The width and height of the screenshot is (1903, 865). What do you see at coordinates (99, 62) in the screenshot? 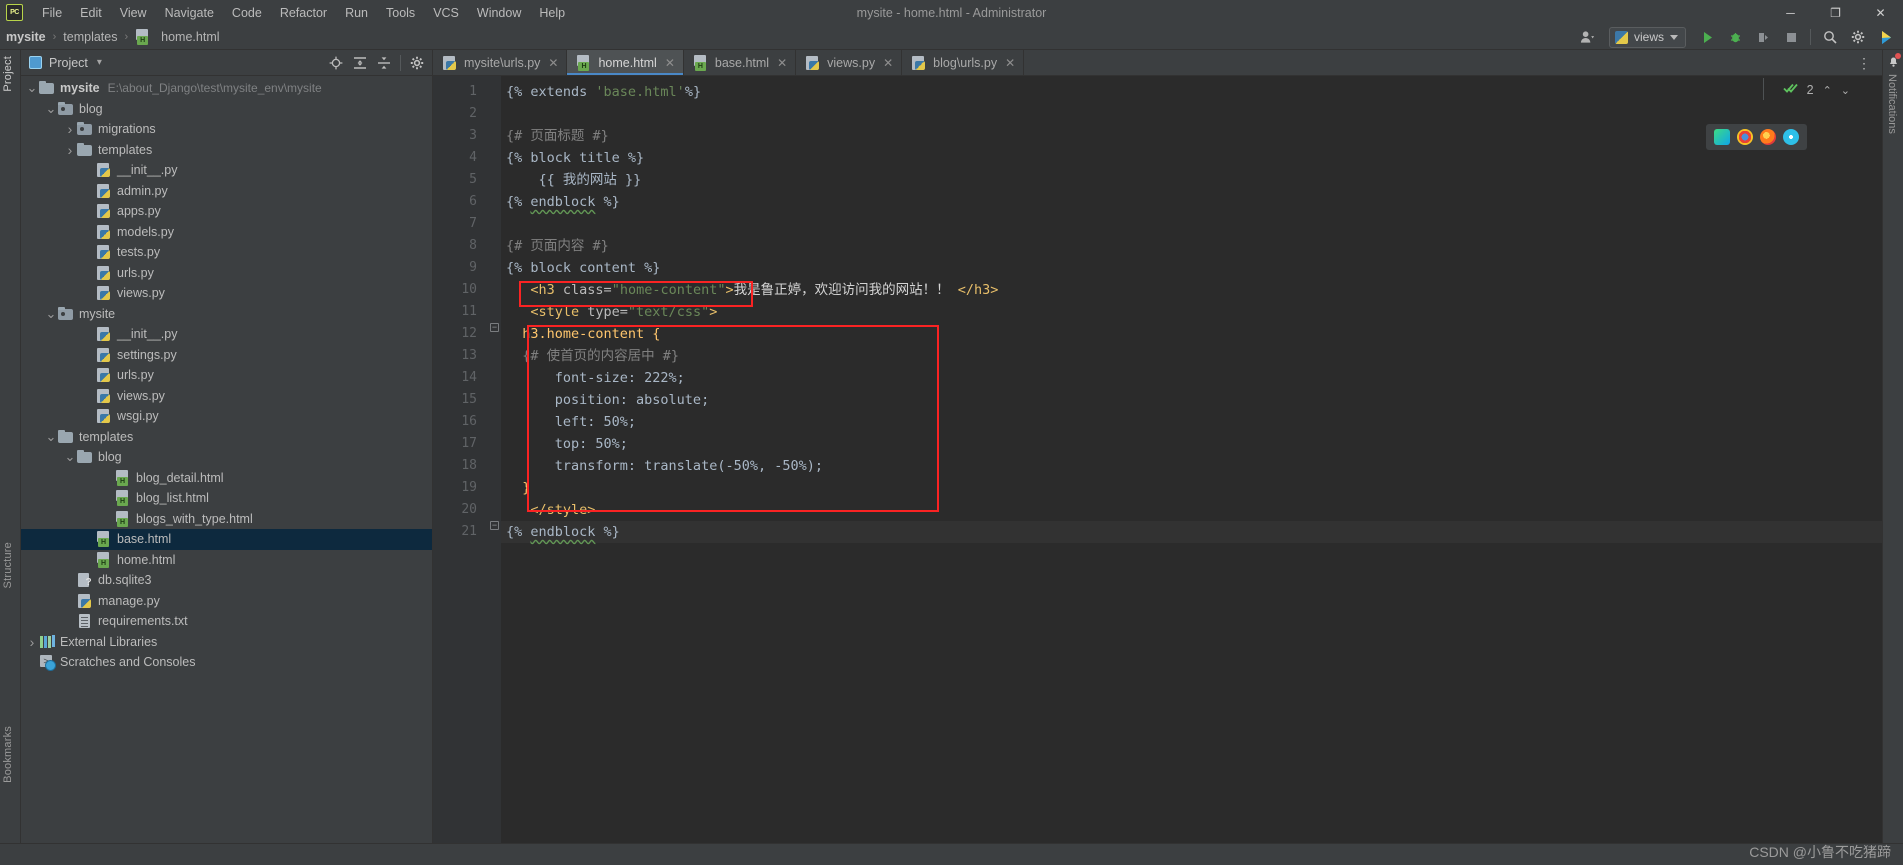
I see `chevron-down-icon: ▾` at bounding box center [99, 62].